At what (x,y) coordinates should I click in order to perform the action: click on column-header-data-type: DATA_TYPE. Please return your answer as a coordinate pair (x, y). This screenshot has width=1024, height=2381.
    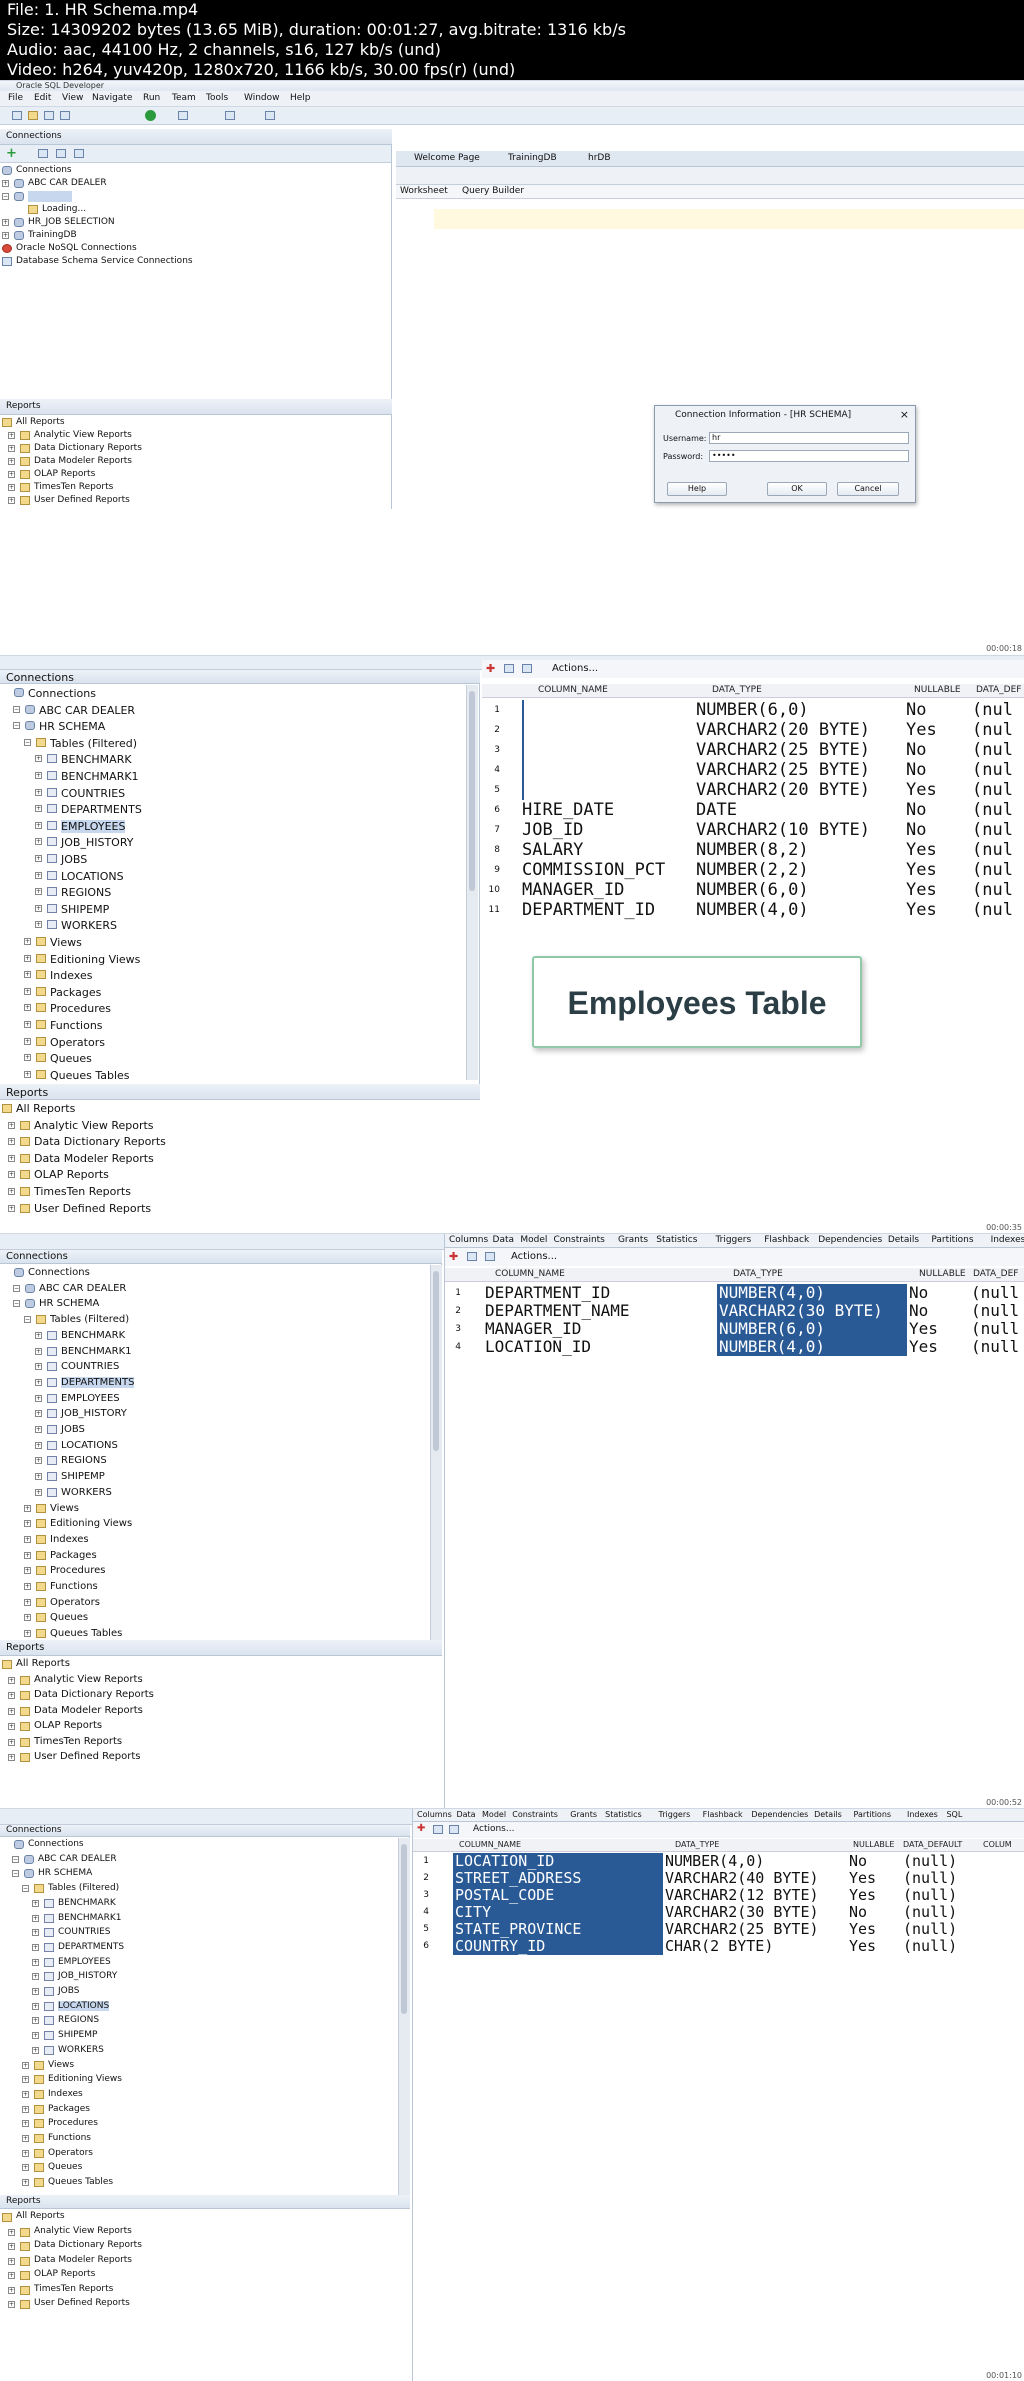
    Looking at the image, I should click on (737, 690).